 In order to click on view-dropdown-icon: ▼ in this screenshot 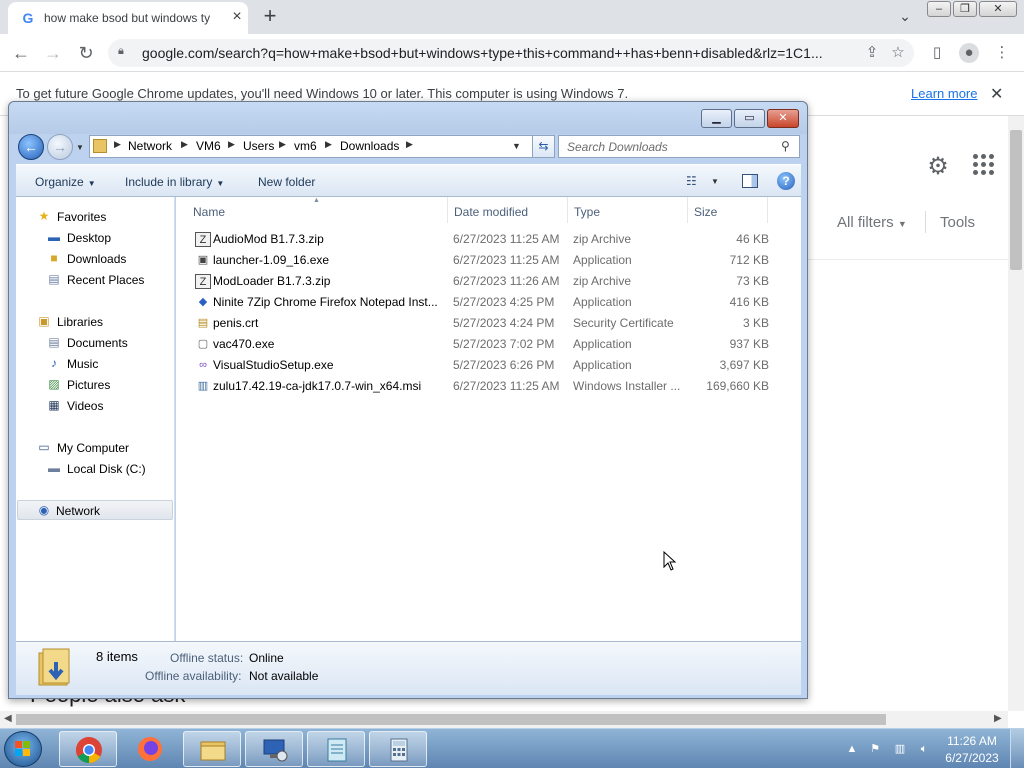, I will do `click(715, 181)`.